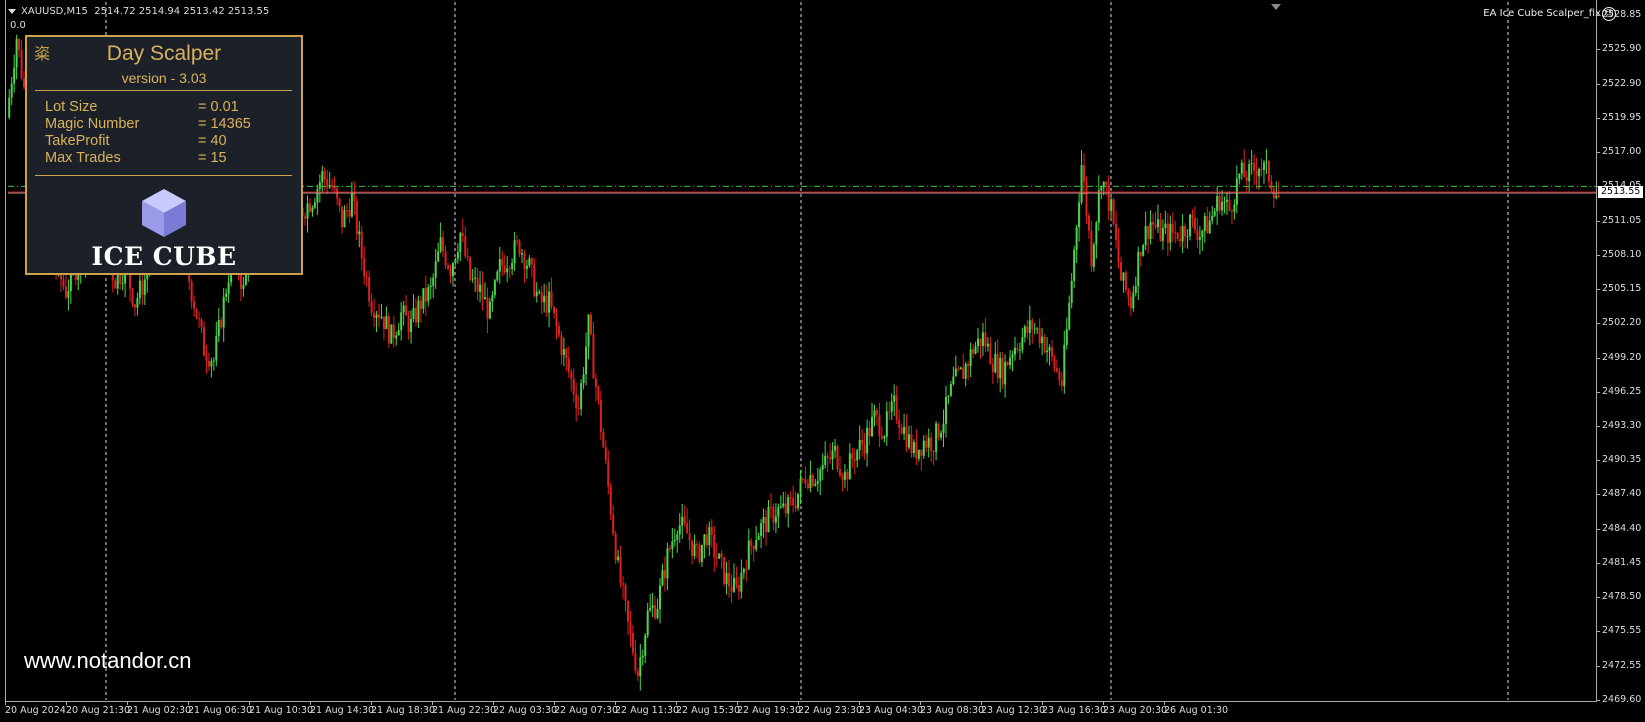 The height and width of the screenshot is (722, 1645). Describe the element at coordinates (164, 256) in the screenshot. I see `brand-name: ICE CUBE` at that location.